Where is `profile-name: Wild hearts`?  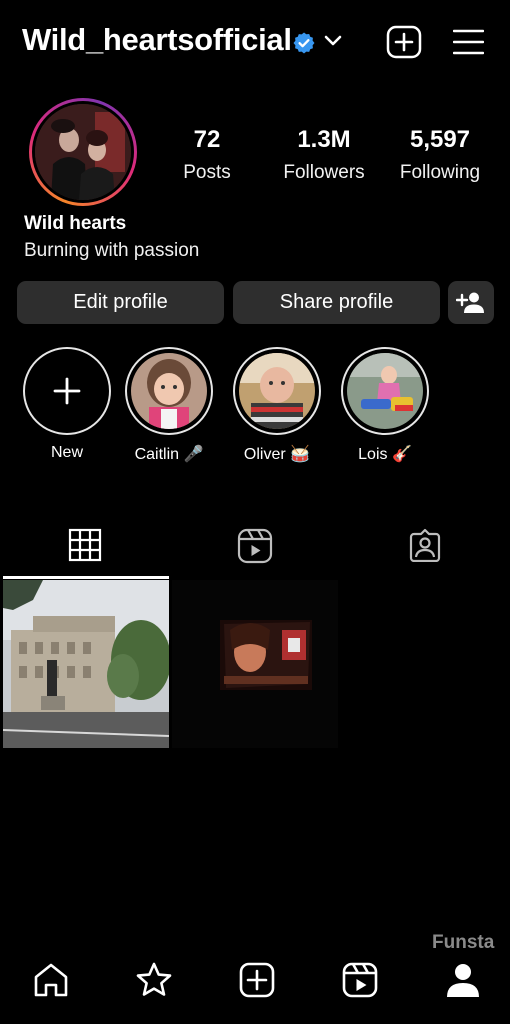 profile-name: Wild hearts is located at coordinates (75, 223).